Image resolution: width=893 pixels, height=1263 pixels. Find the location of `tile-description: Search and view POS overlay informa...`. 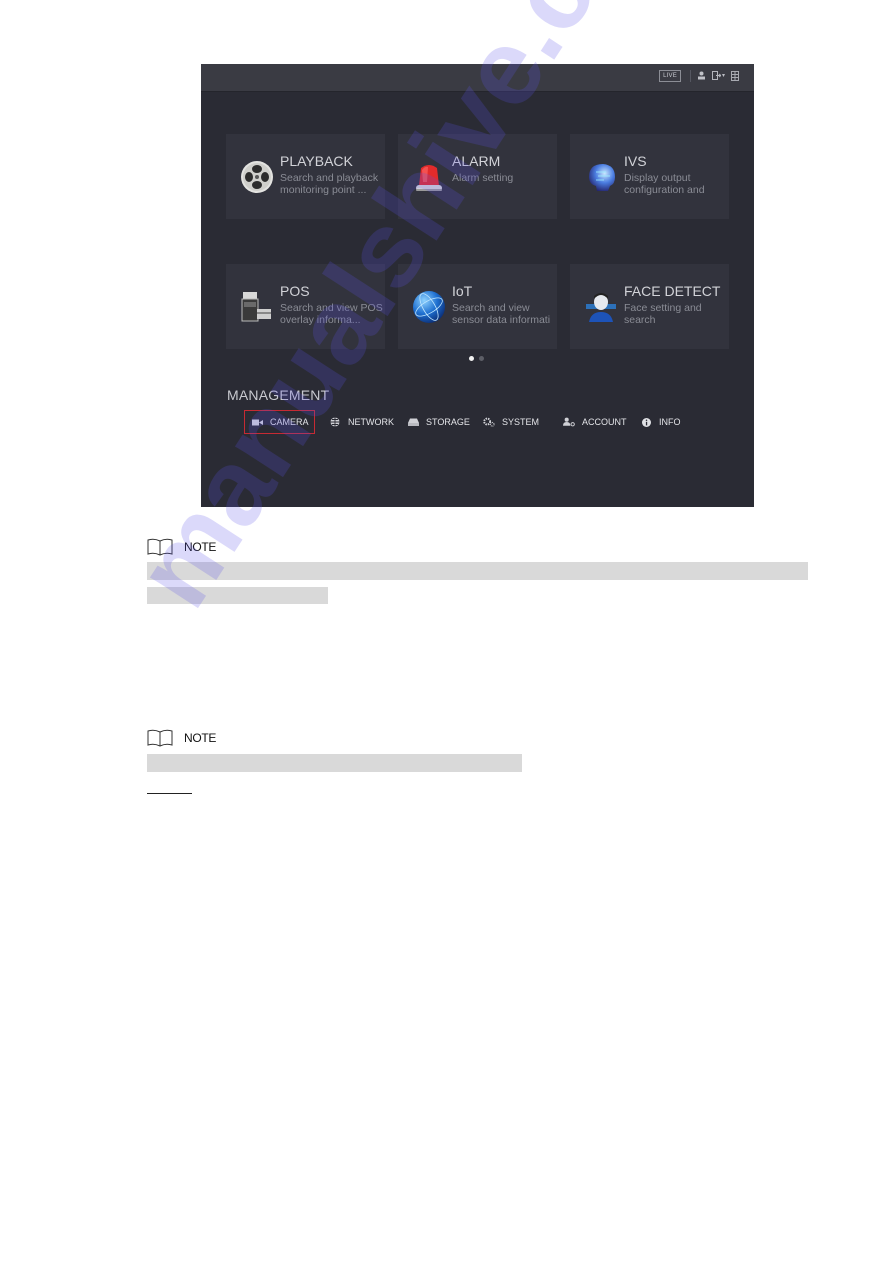

tile-description: Search and view POS overlay informa... is located at coordinates (331, 314).